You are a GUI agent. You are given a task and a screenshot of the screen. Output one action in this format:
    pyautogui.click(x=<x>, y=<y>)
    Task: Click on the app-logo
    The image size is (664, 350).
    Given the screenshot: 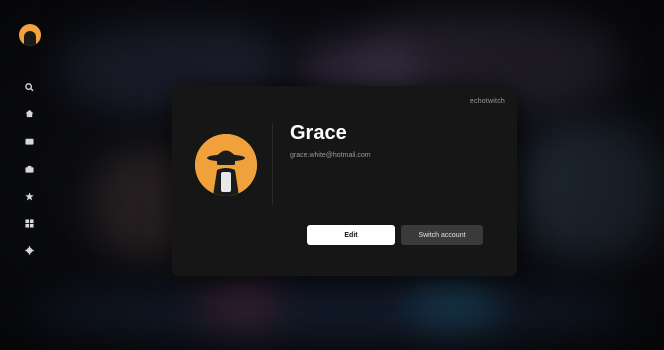 What is the action you would take?
    pyautogui.click(x=30, y=35)
    